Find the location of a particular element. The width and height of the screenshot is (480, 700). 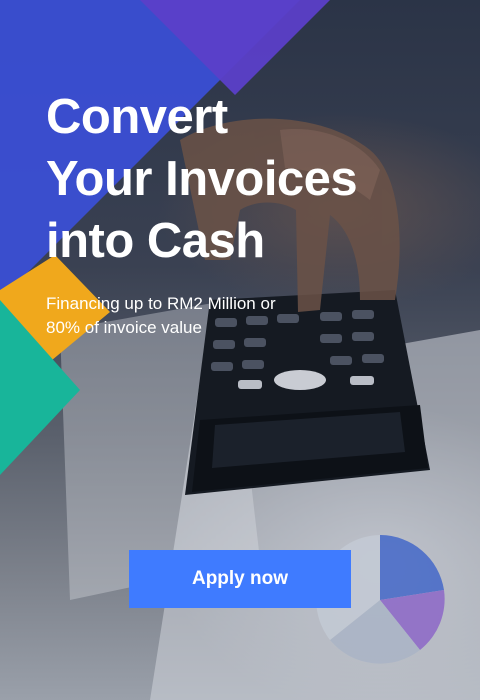

subheadline-line-2: 80% of invoice value is located at coordinates (124, 327).